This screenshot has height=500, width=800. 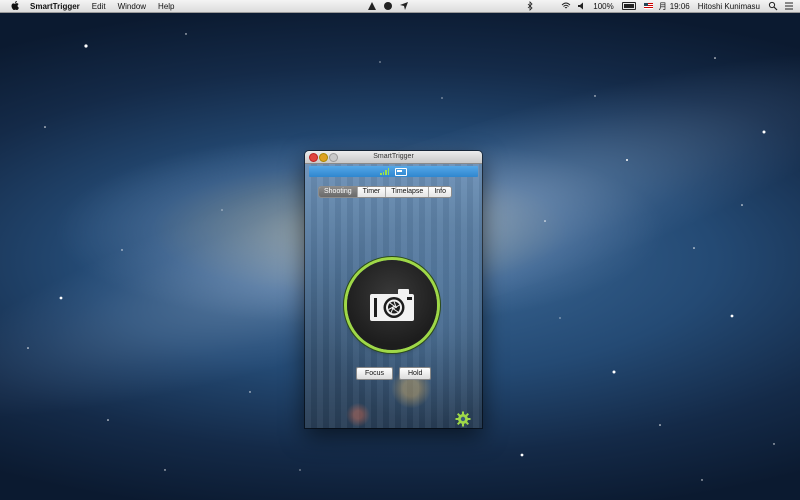 What do you see at coordinates (603, 6) in the screenshot?
I see `battery-percent: 100%` at bounding box center [603, 6].